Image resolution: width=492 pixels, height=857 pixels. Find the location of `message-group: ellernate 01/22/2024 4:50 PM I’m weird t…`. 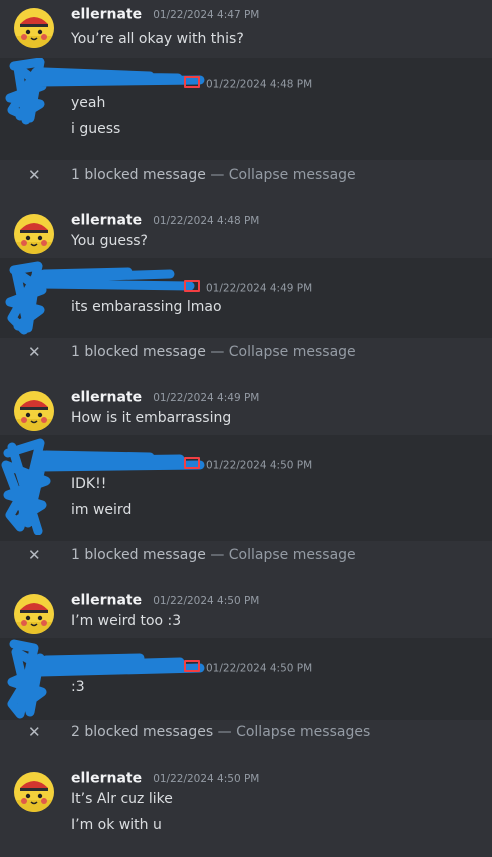

message-group: ellernate 01/22/2024 4:50 PM I’m weird t… is located at coordinates (246, 612).